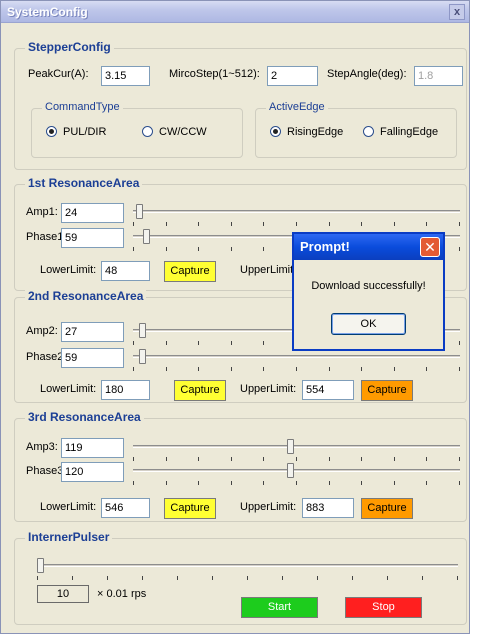  What do you see at coordinates (292, 76) in the screenshot?
I see `microstep-input: 2` at bounding box center [292, 76].